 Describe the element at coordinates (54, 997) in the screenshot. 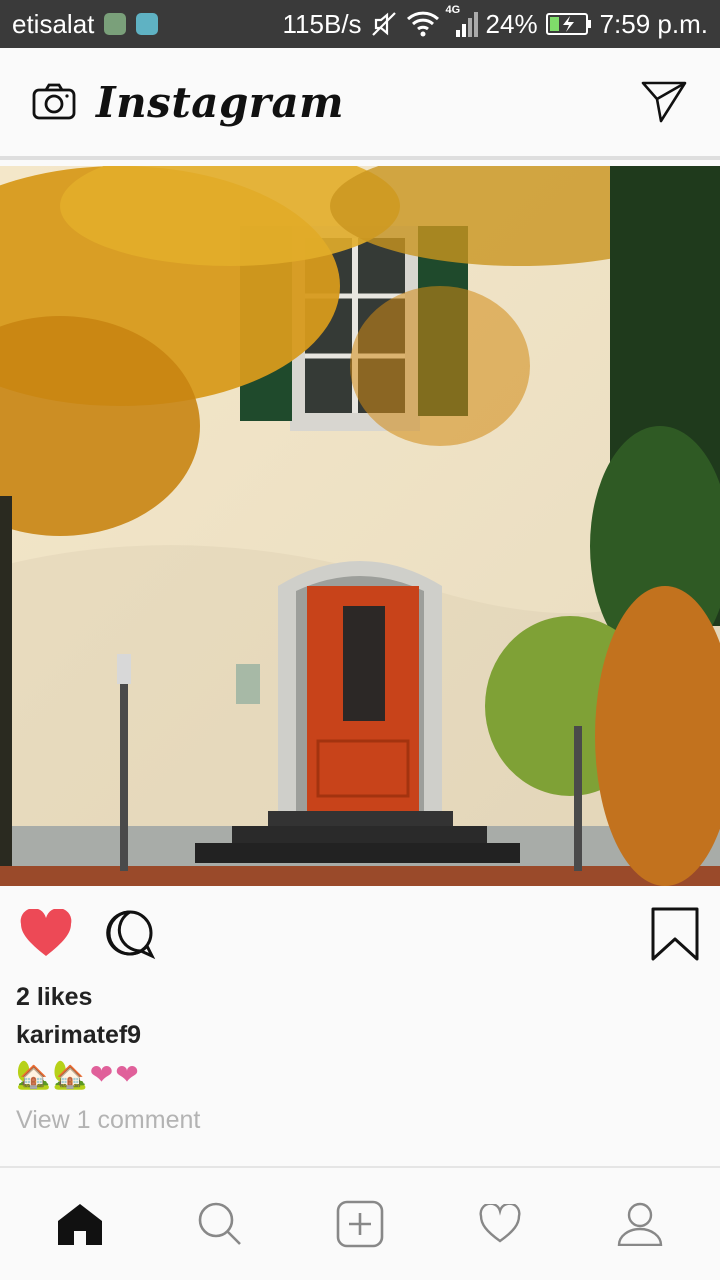

I see `likes-count: 2 likes` at that location.